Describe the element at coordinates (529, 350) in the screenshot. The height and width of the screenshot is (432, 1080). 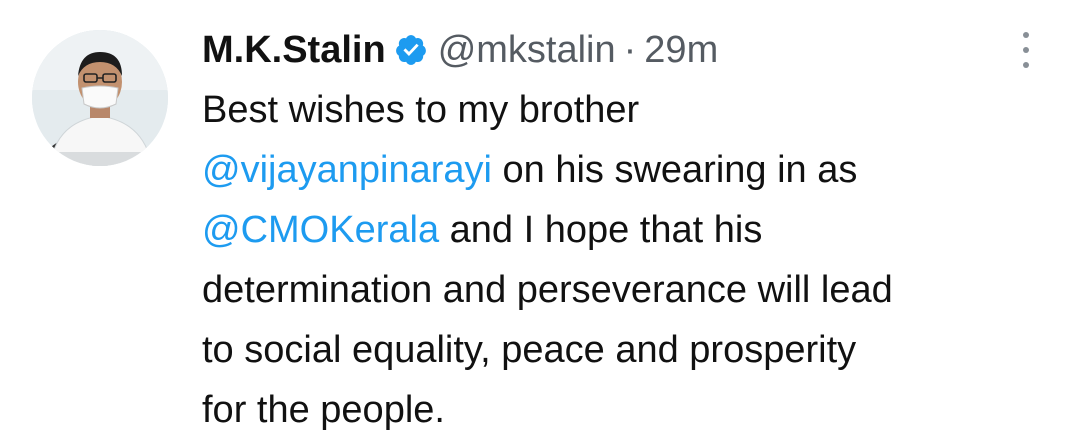
I see `tweet-text-segment: to social equality, peace and prosperity` at that location.